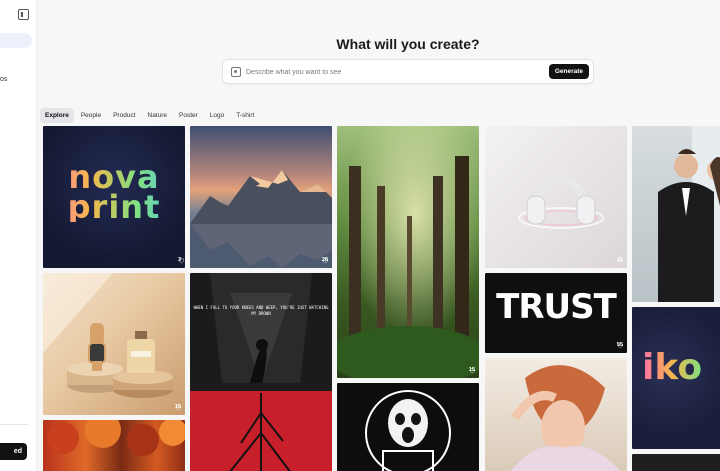 The image size is (720, 471). What do you see at coordinates (396, 72) in the screenshot?
I see `prompt-input` at bounding box center [396, 72].